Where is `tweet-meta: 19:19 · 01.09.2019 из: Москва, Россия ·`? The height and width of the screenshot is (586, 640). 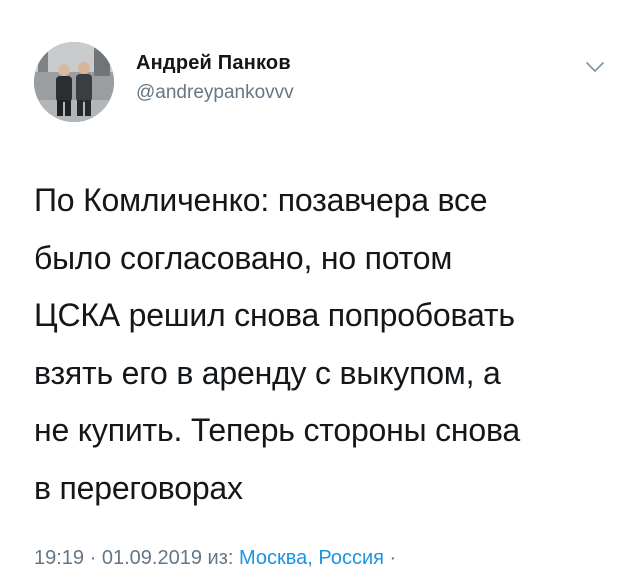 tweet-meta: 19:19 · 01.09.2019 из: Москва, Россия · is located at coordinates (215, 558).